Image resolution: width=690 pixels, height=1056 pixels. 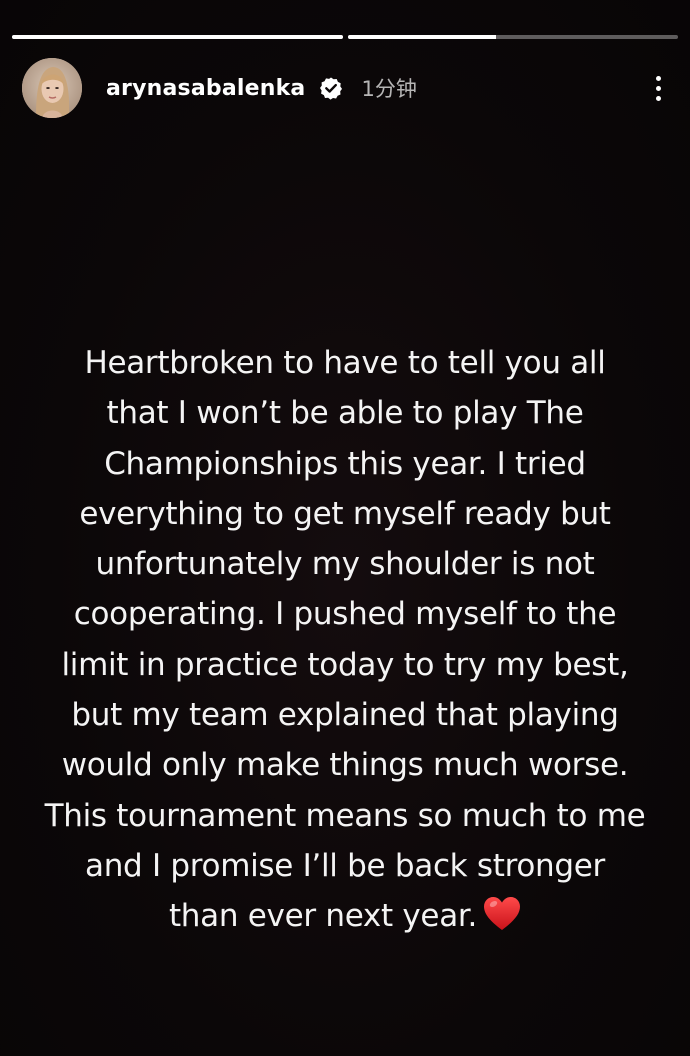 I want to click on timestamp: 1分钟, so click(x=389, y=89).